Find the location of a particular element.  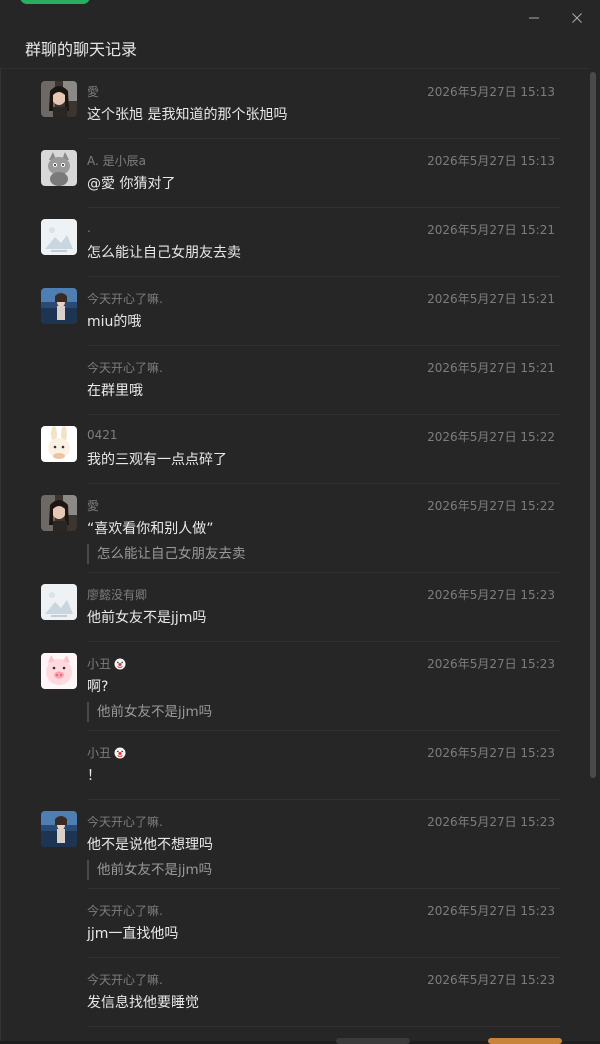

window-title: 群聊的聊天记录 is located at coordinates (81, 49).